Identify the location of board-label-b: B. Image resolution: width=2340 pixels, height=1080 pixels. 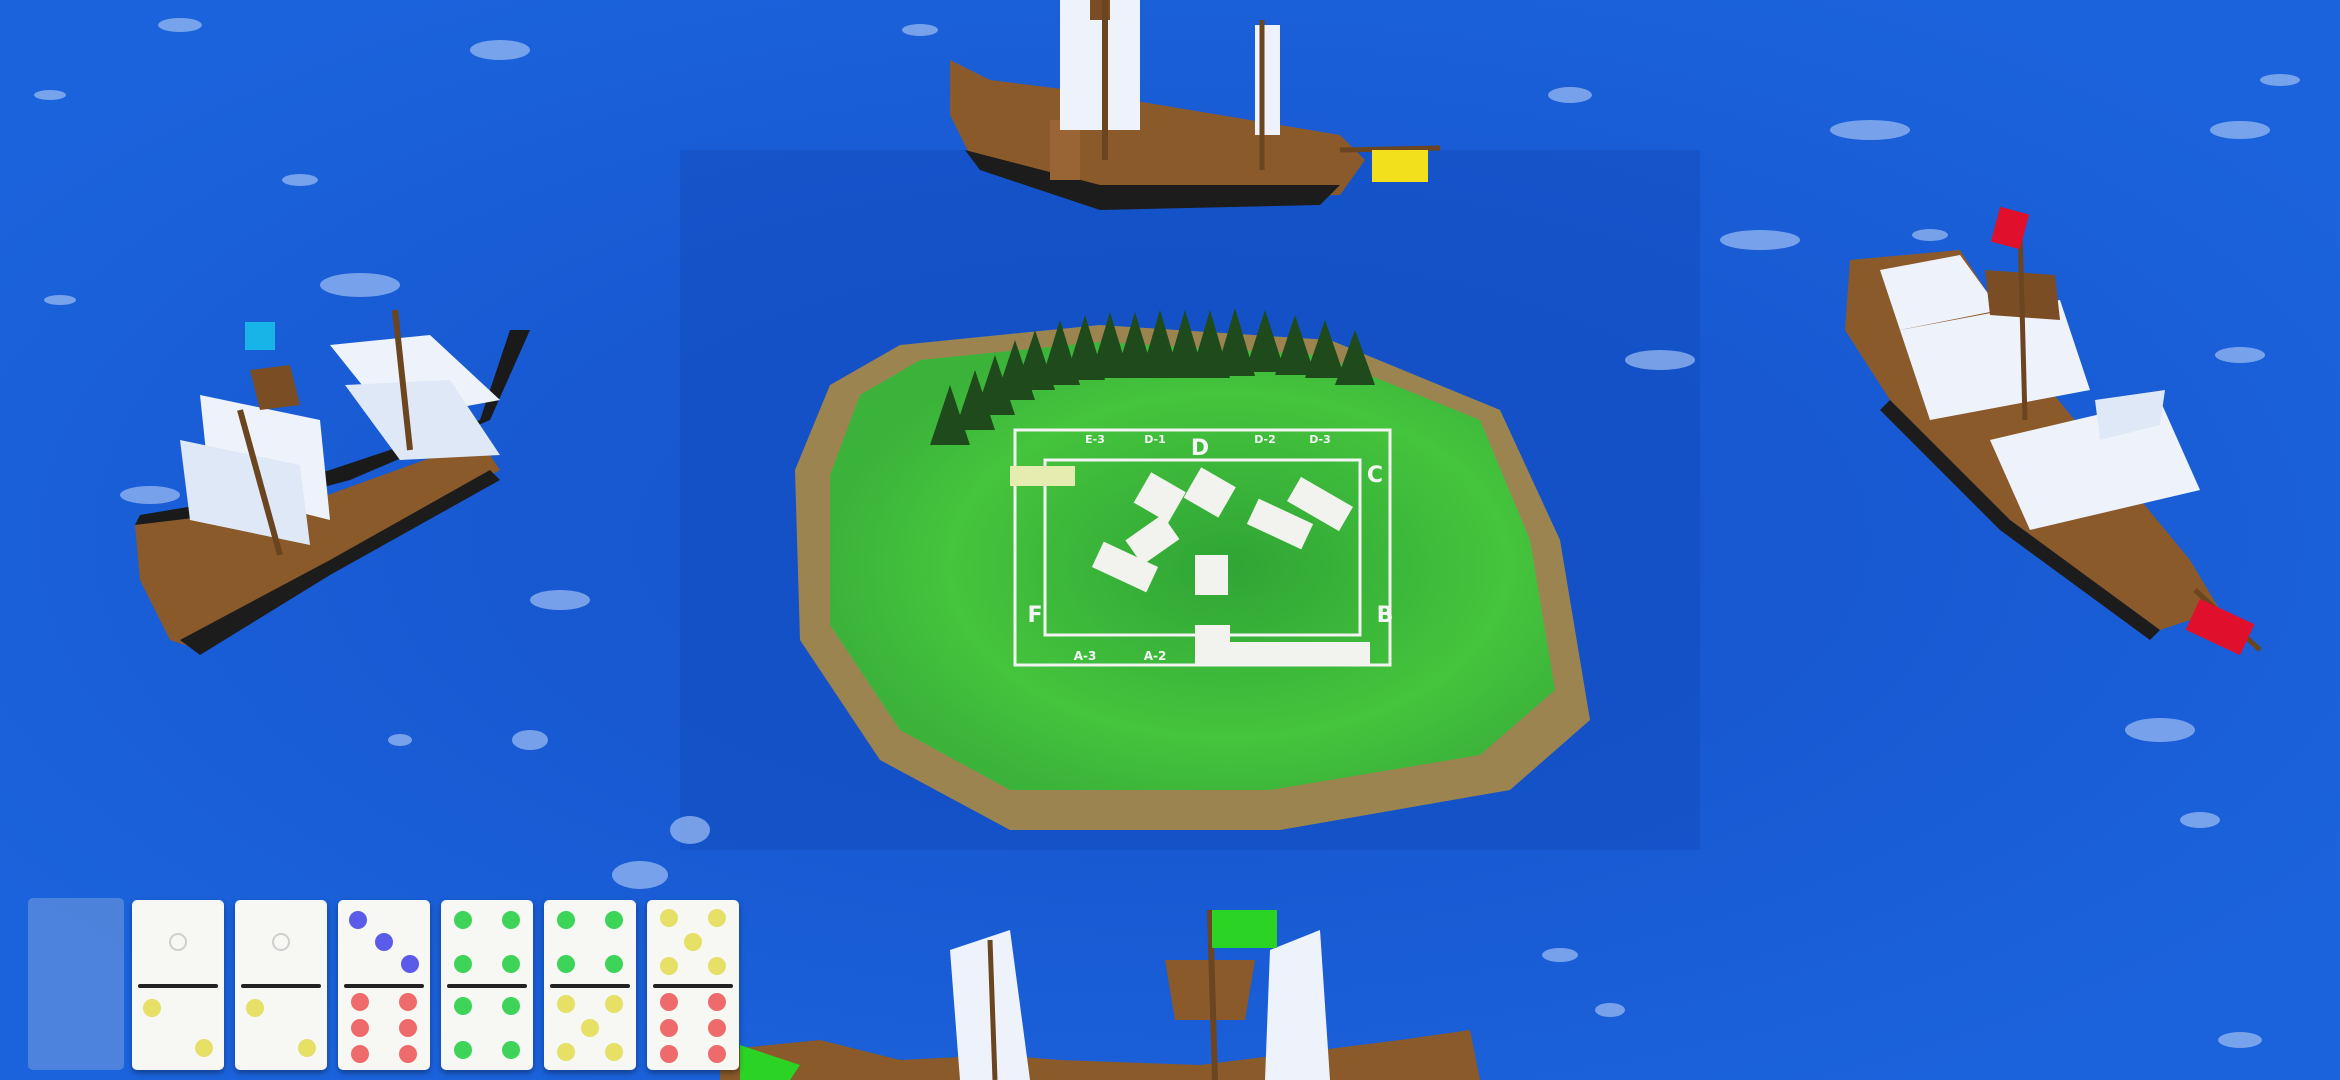
(1385, 615).